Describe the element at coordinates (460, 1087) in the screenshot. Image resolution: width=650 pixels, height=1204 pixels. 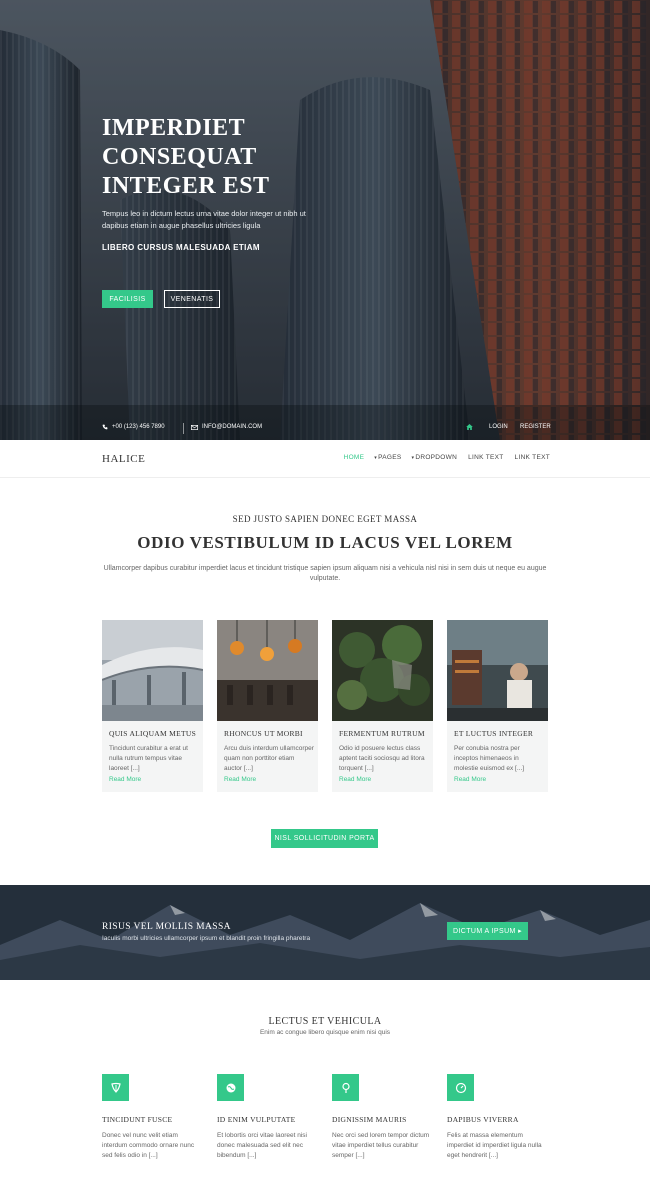
I see `compass-icon` at that location.